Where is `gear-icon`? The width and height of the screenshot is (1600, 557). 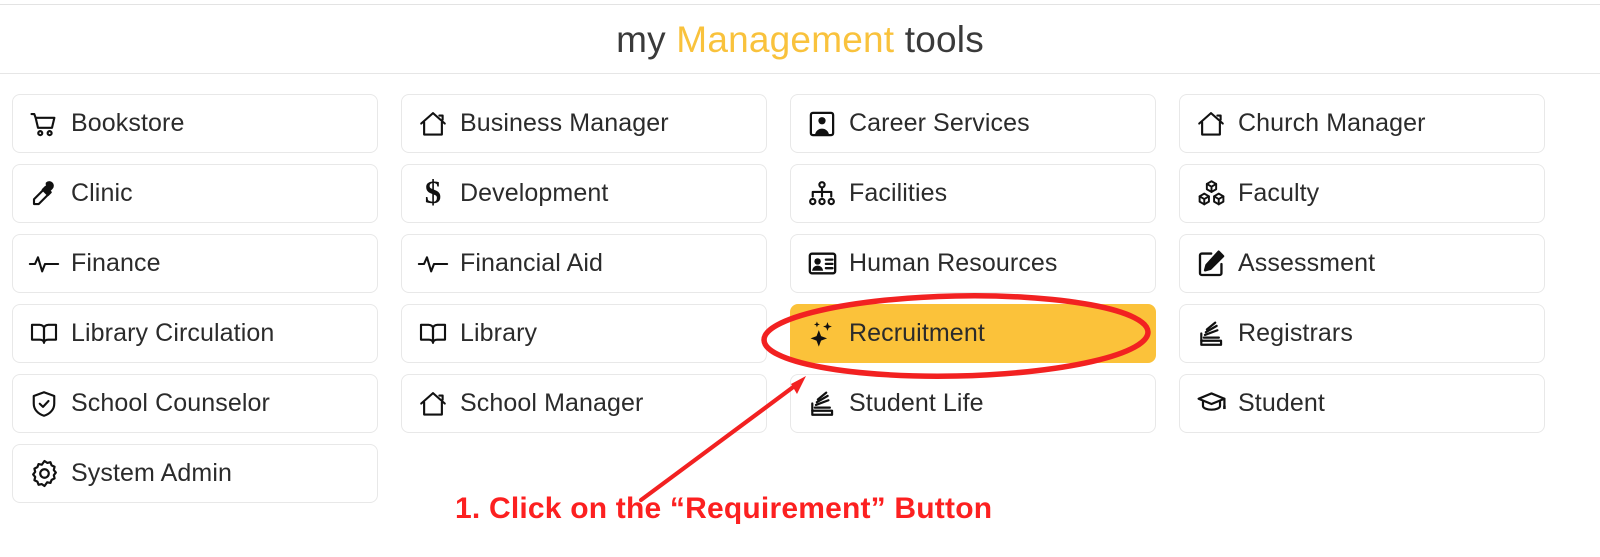 gear-icon is located at coordinates (44, 474).